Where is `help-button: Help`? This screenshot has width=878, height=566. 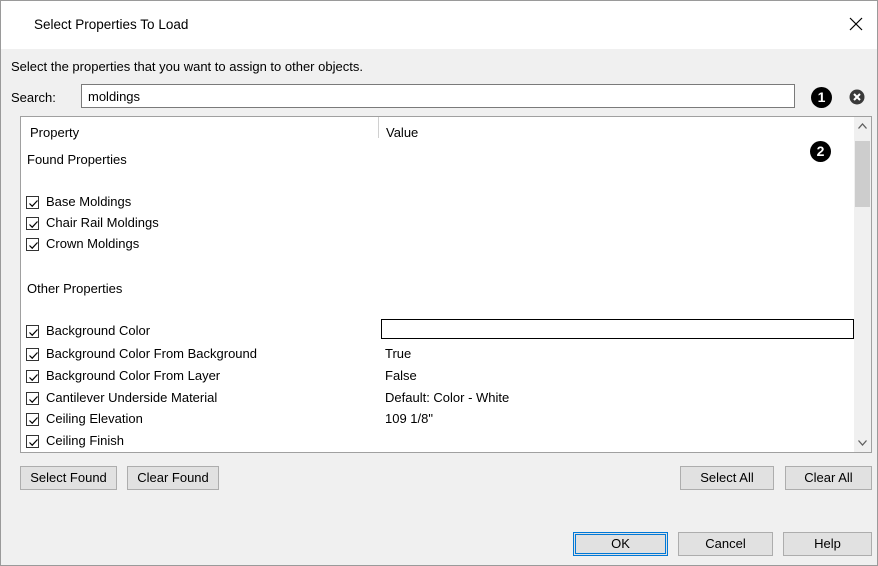 help-button: Help is located at coordinates (827, 544).